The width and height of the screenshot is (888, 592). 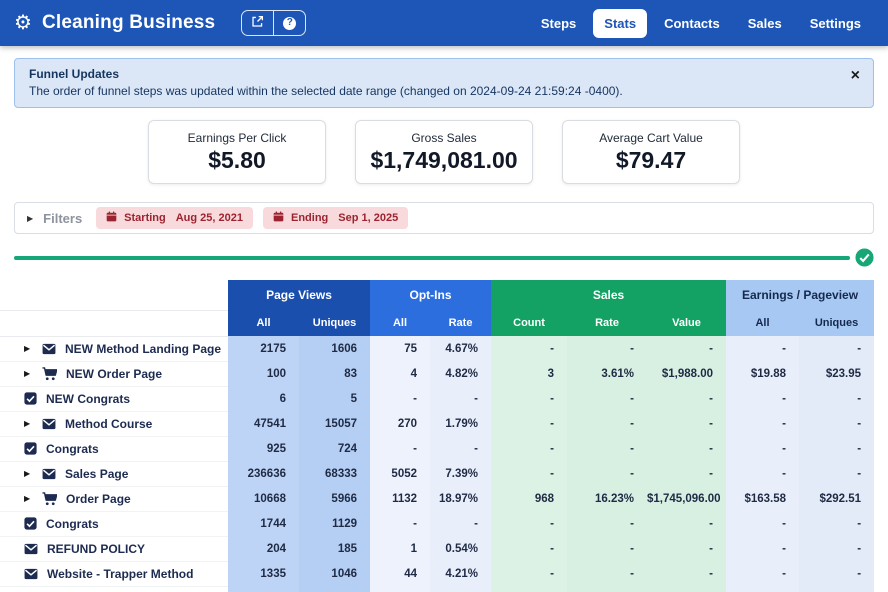 I want to click on funnel-action-buttons: ?, so click(x=274, y=23).